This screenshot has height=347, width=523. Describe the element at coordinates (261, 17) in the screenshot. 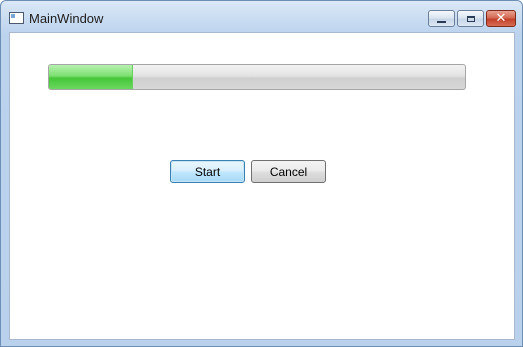

I see `title-bar: MainWindow ✕` at that location.